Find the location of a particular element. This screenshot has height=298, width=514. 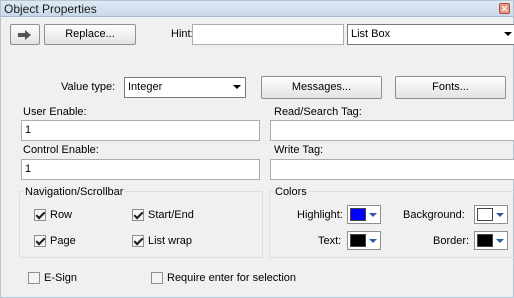

arrow-right-icon is located at coordinates (24, 35).